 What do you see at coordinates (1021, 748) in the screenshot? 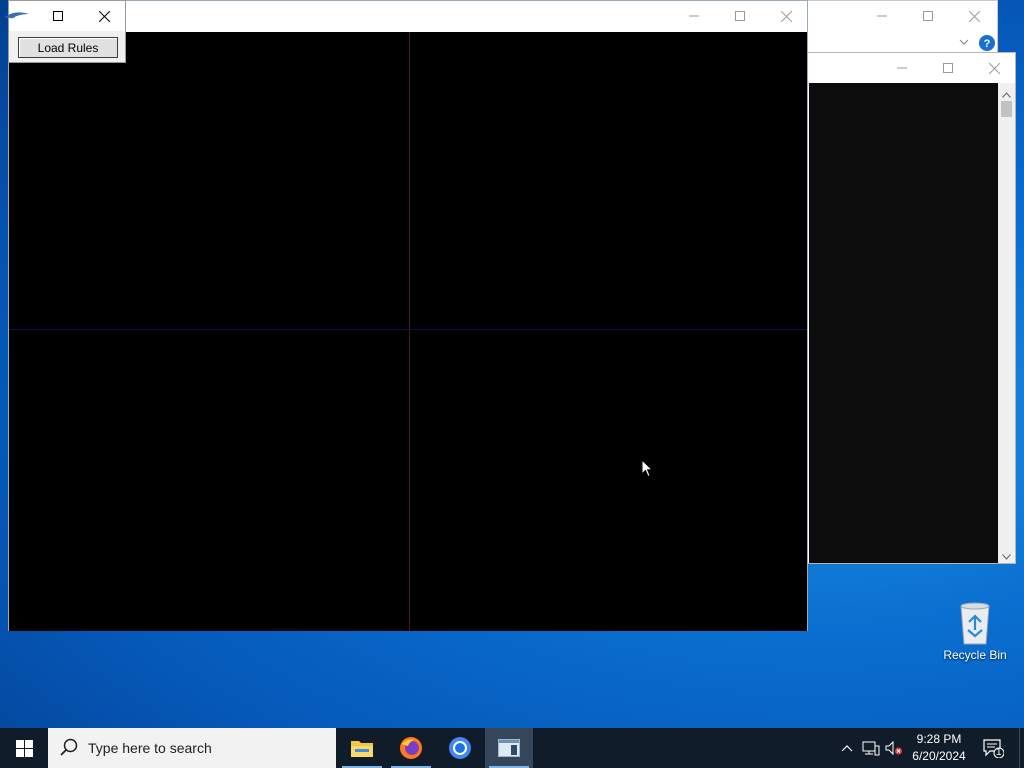
I see `show-desktop-button` at bounding box center [1021, 748].